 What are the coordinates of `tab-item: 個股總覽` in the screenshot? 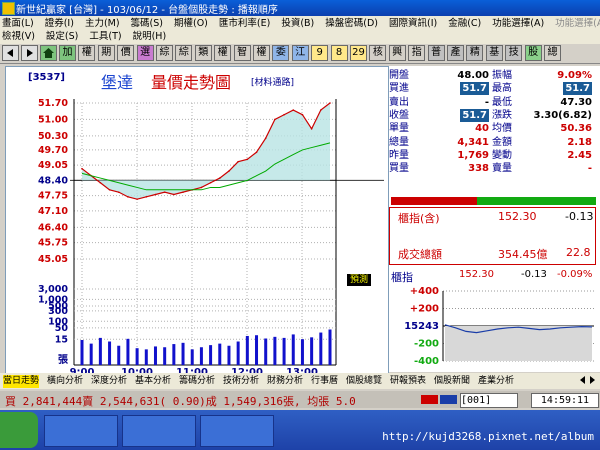 It's located at (364, 381).